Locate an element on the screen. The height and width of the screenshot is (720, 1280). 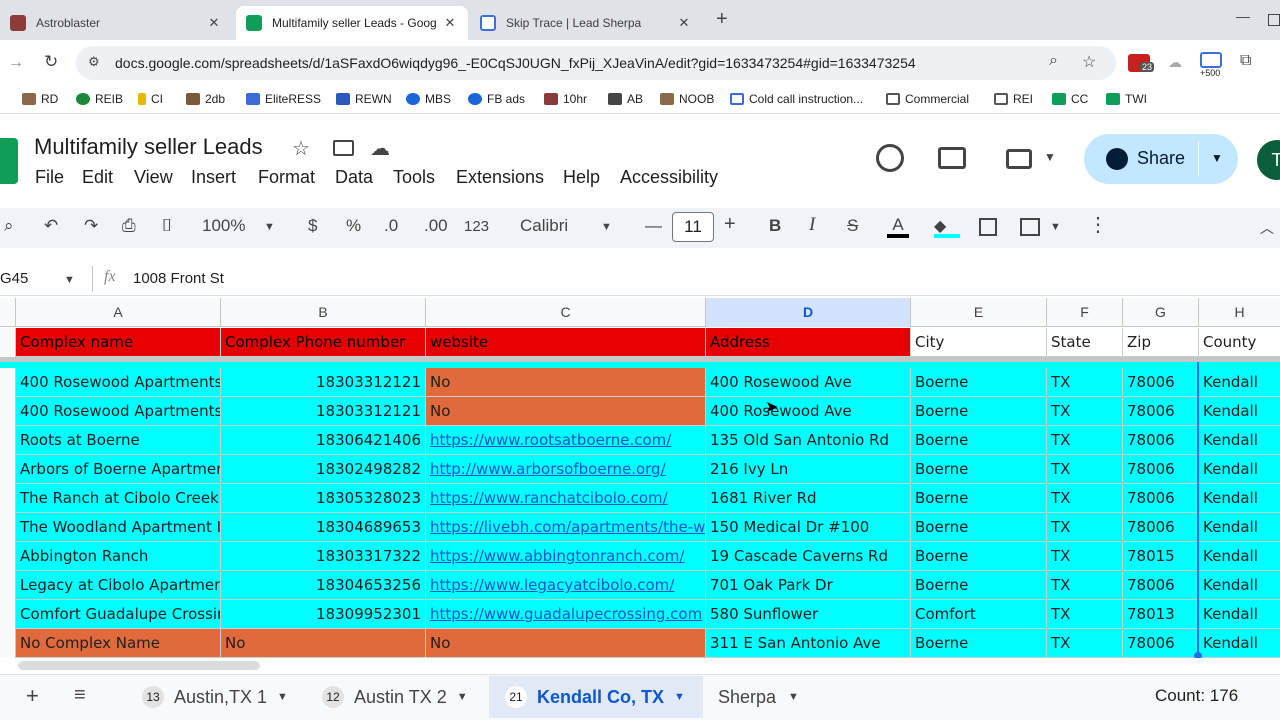
bookmark-mbs: MBS is located at coordinates (428, 99).